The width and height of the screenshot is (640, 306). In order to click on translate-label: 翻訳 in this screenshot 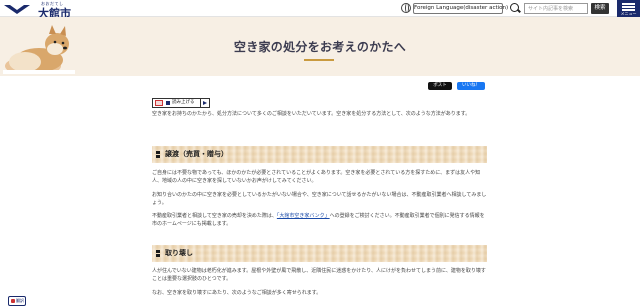, I will do `click(20, 300)`.